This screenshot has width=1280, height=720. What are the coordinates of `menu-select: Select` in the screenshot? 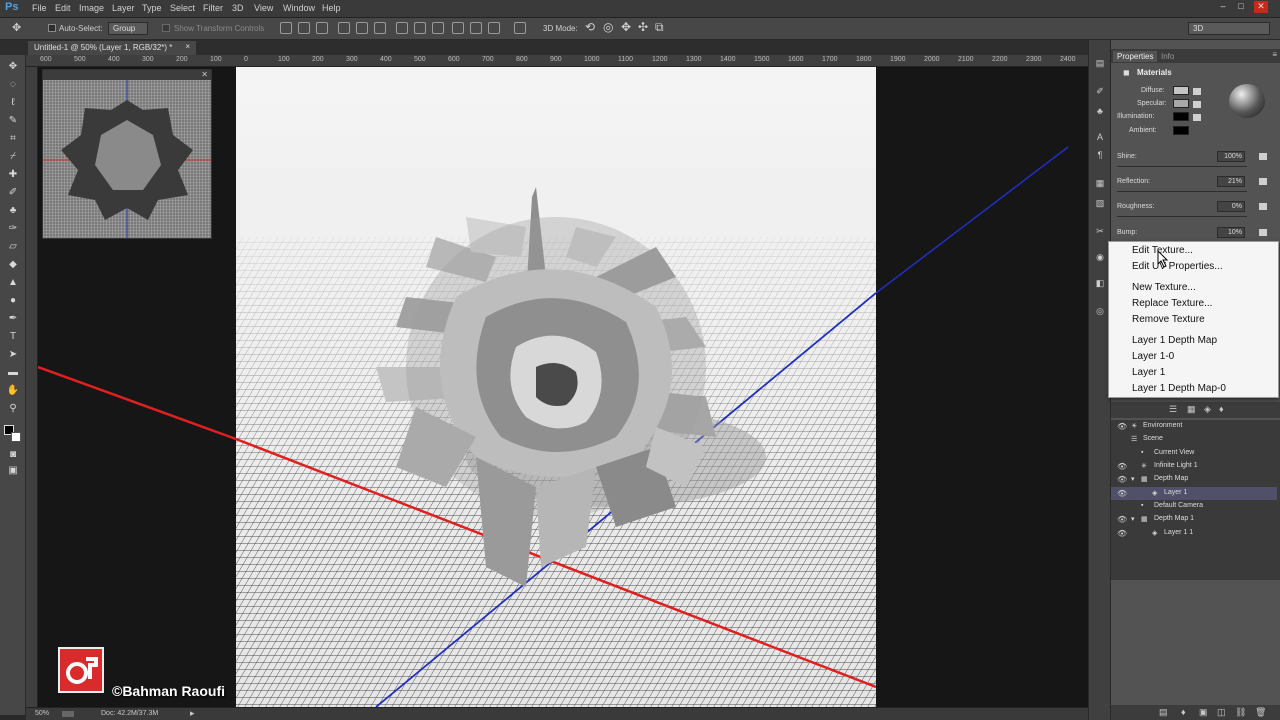 It's located at (182, 8).